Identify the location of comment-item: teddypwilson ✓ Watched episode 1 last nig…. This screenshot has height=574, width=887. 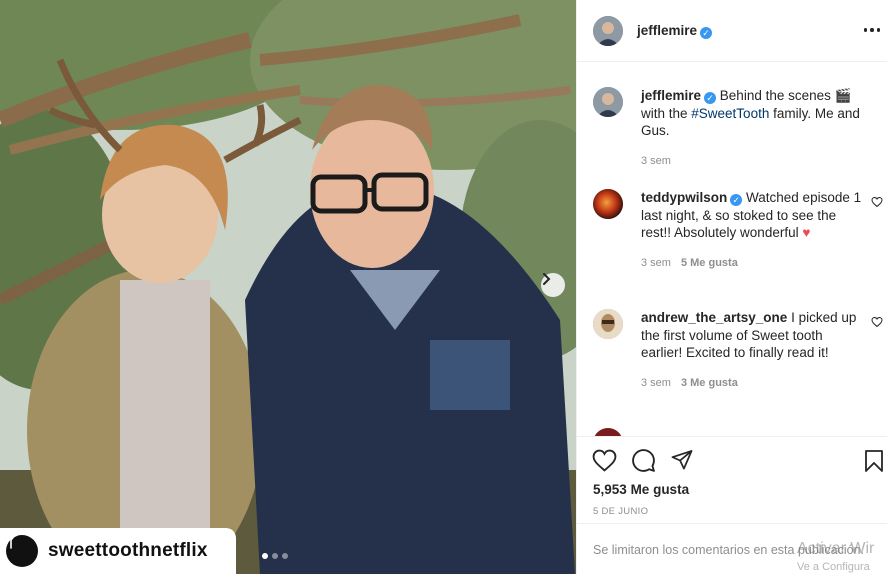
(738, 229).